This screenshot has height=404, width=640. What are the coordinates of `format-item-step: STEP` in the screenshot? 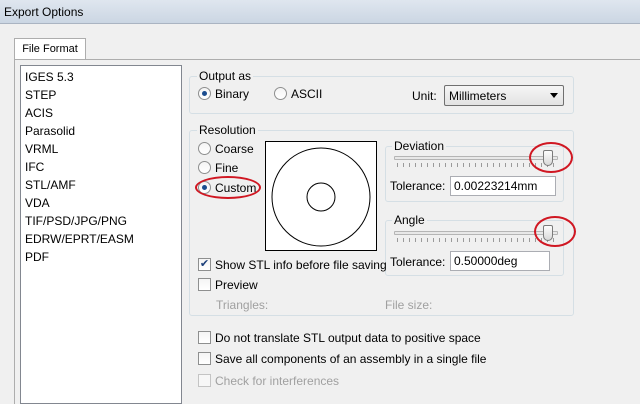 It's located at (40, 95).